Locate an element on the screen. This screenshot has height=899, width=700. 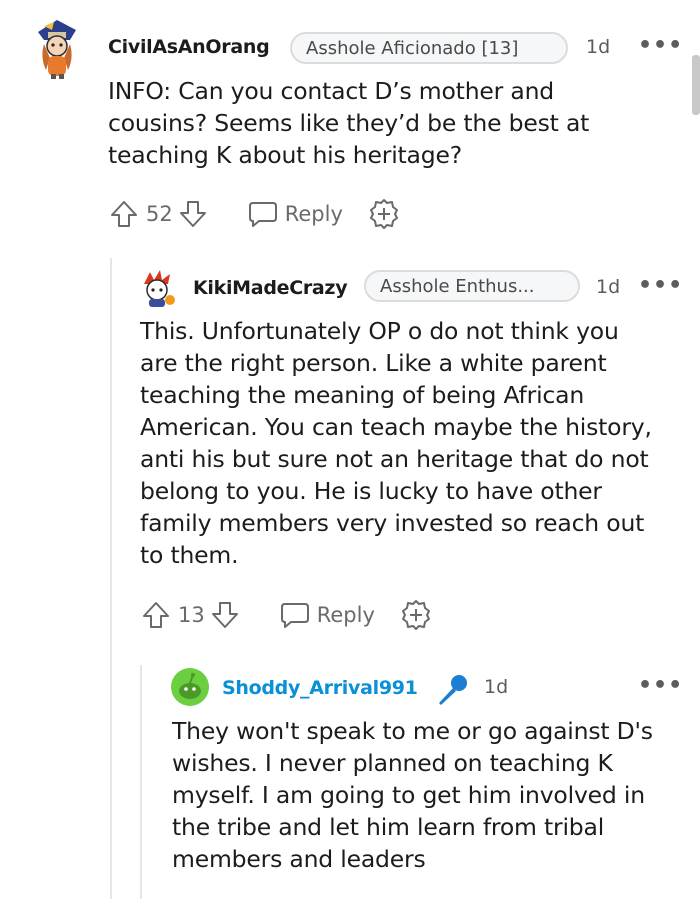
comment-line: wishes. I never planned on teaching K is located at coordinates (392, 763).